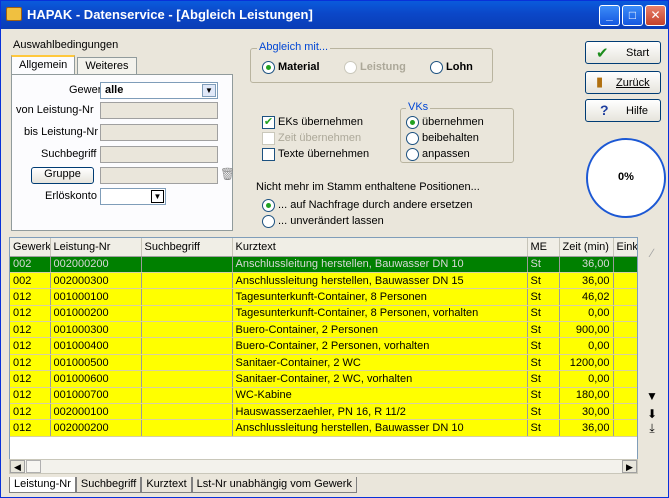 The width and height of the screenshot is (669, 498). What do you see at coordinates (609, 15) in the screenshot?
I see `minimize-button: _` at bounding box center [609, 15].